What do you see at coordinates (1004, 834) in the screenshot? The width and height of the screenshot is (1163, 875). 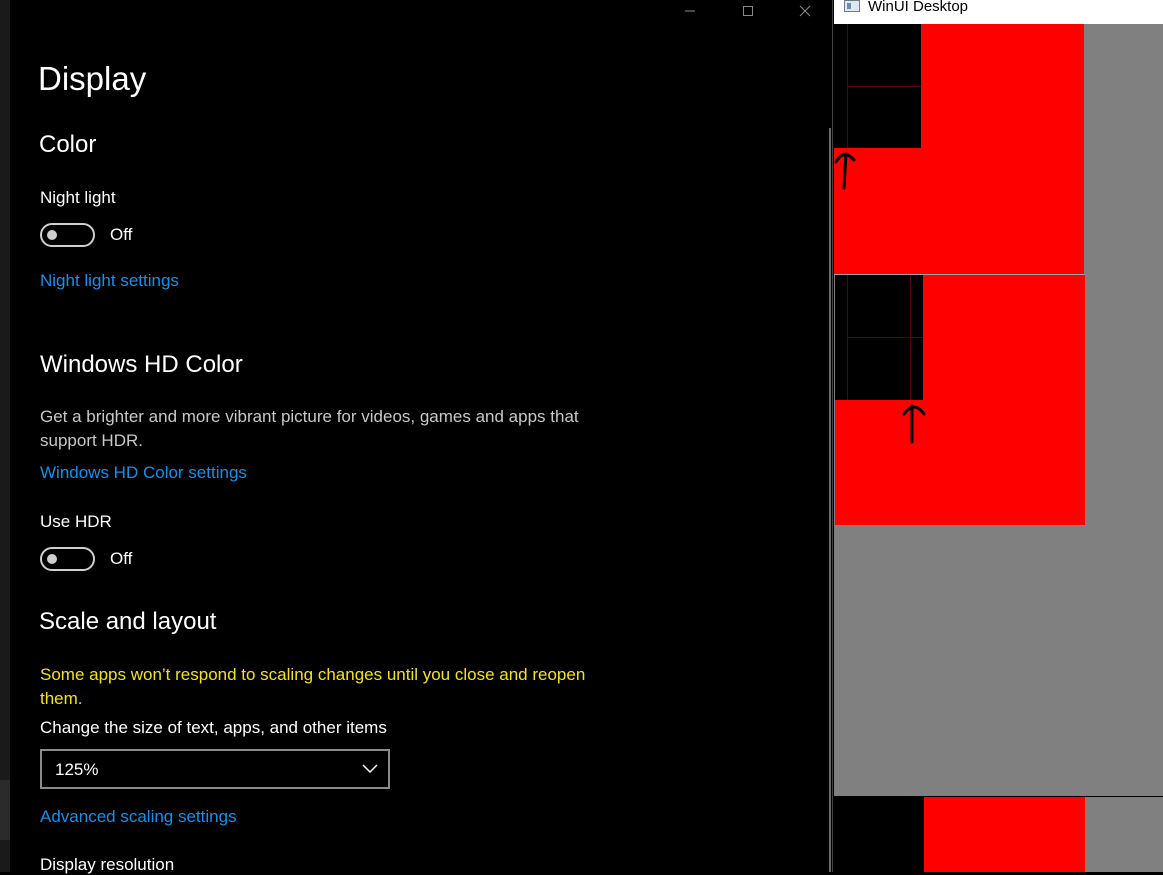 I see `red-panel-bottom` at bounding box center [1004, 834].